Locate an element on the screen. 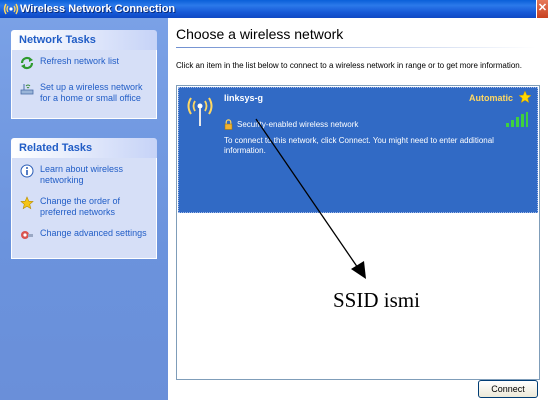 The image size is (548, 400). close-icon: ✕ is located at coordinates (542, 8).